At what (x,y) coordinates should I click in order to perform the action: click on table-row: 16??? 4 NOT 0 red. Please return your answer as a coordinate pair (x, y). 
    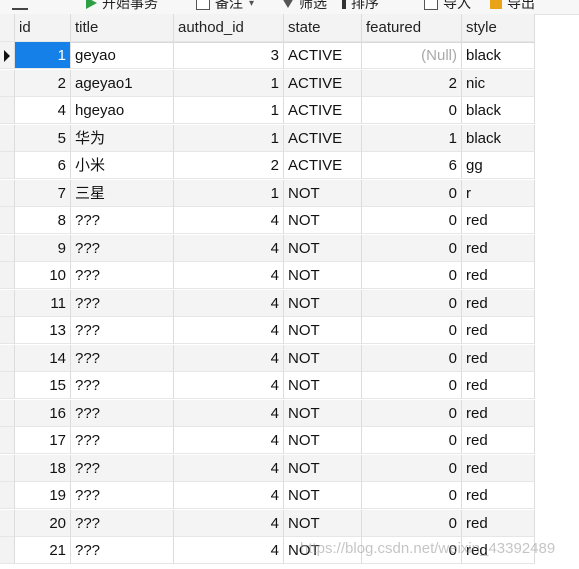
    Looking at the image, I should click on (267, 413).